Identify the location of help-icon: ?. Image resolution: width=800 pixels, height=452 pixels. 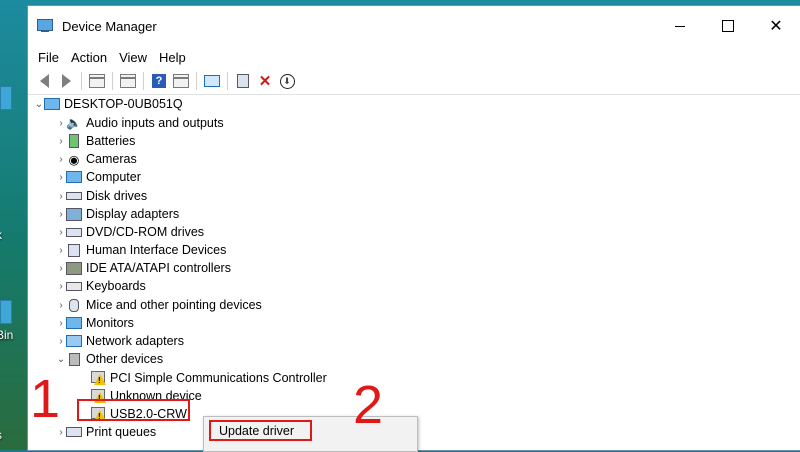
(159, 81).